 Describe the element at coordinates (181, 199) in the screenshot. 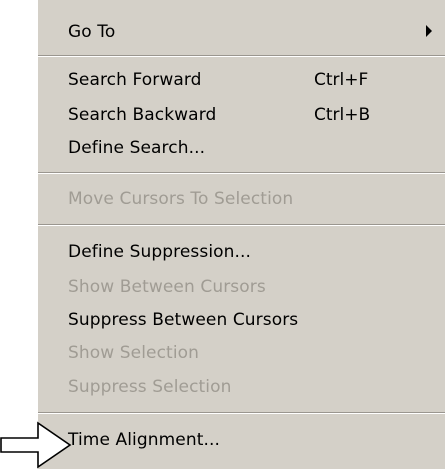

I see `menu-item-move-cursors-to-selection: Move Cursors To Selection` at that location.